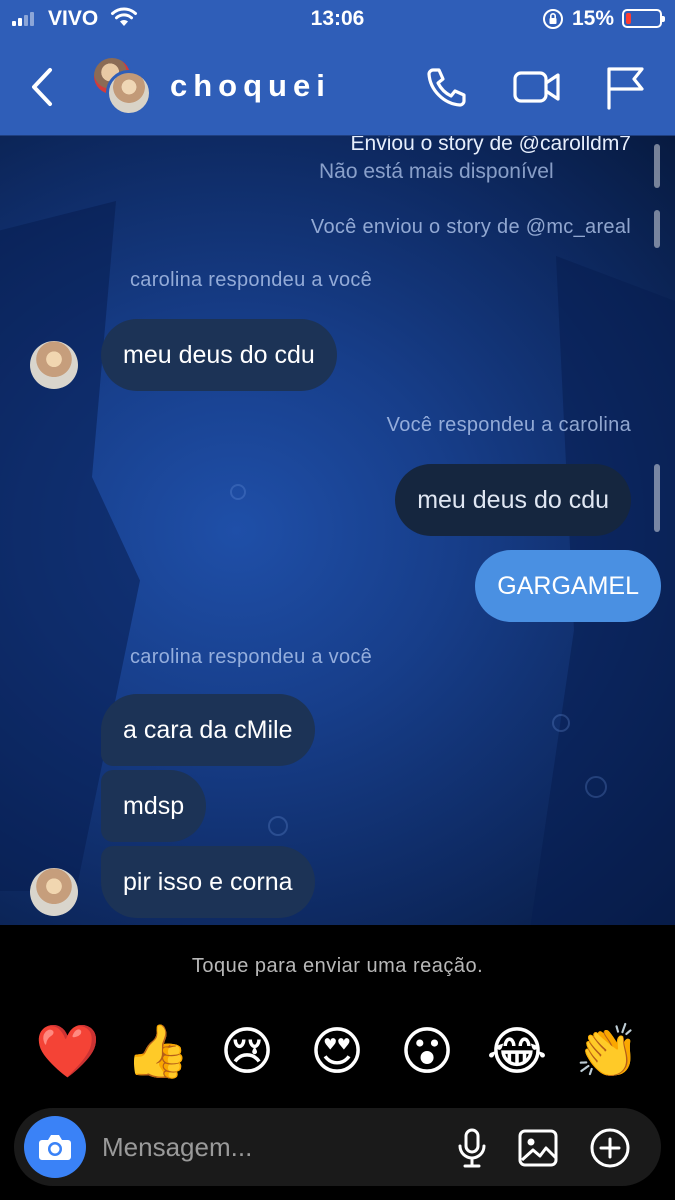 The width and height of the screenshot is (675, 1200). I want to click on outgoing-message: GARGAMEL, so click(568, 586).